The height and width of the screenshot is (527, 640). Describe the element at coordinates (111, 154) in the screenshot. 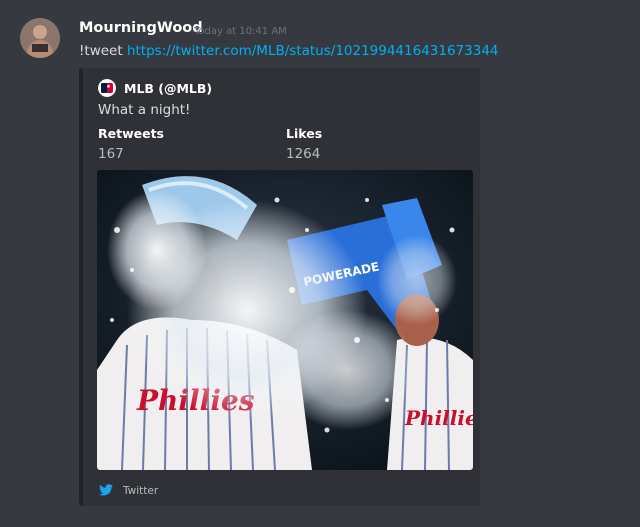

I see `field-retweets-value: 167` at that location.